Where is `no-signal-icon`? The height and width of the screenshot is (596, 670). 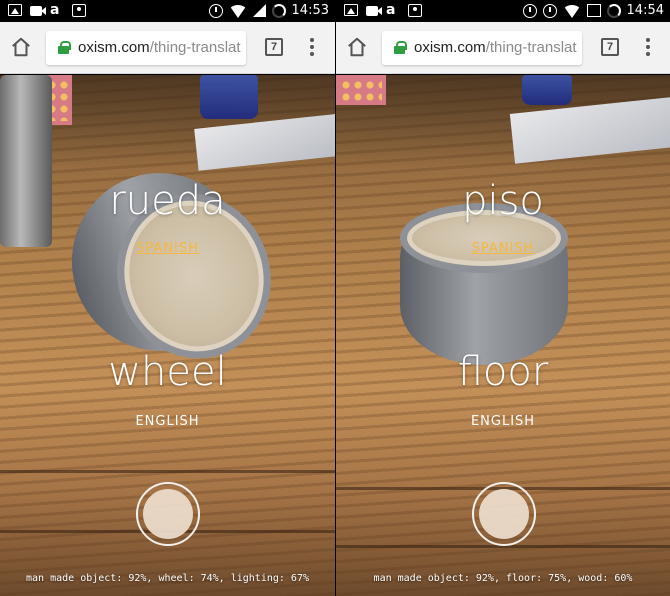
no-signal-icon is located at coordinates (593, 10).